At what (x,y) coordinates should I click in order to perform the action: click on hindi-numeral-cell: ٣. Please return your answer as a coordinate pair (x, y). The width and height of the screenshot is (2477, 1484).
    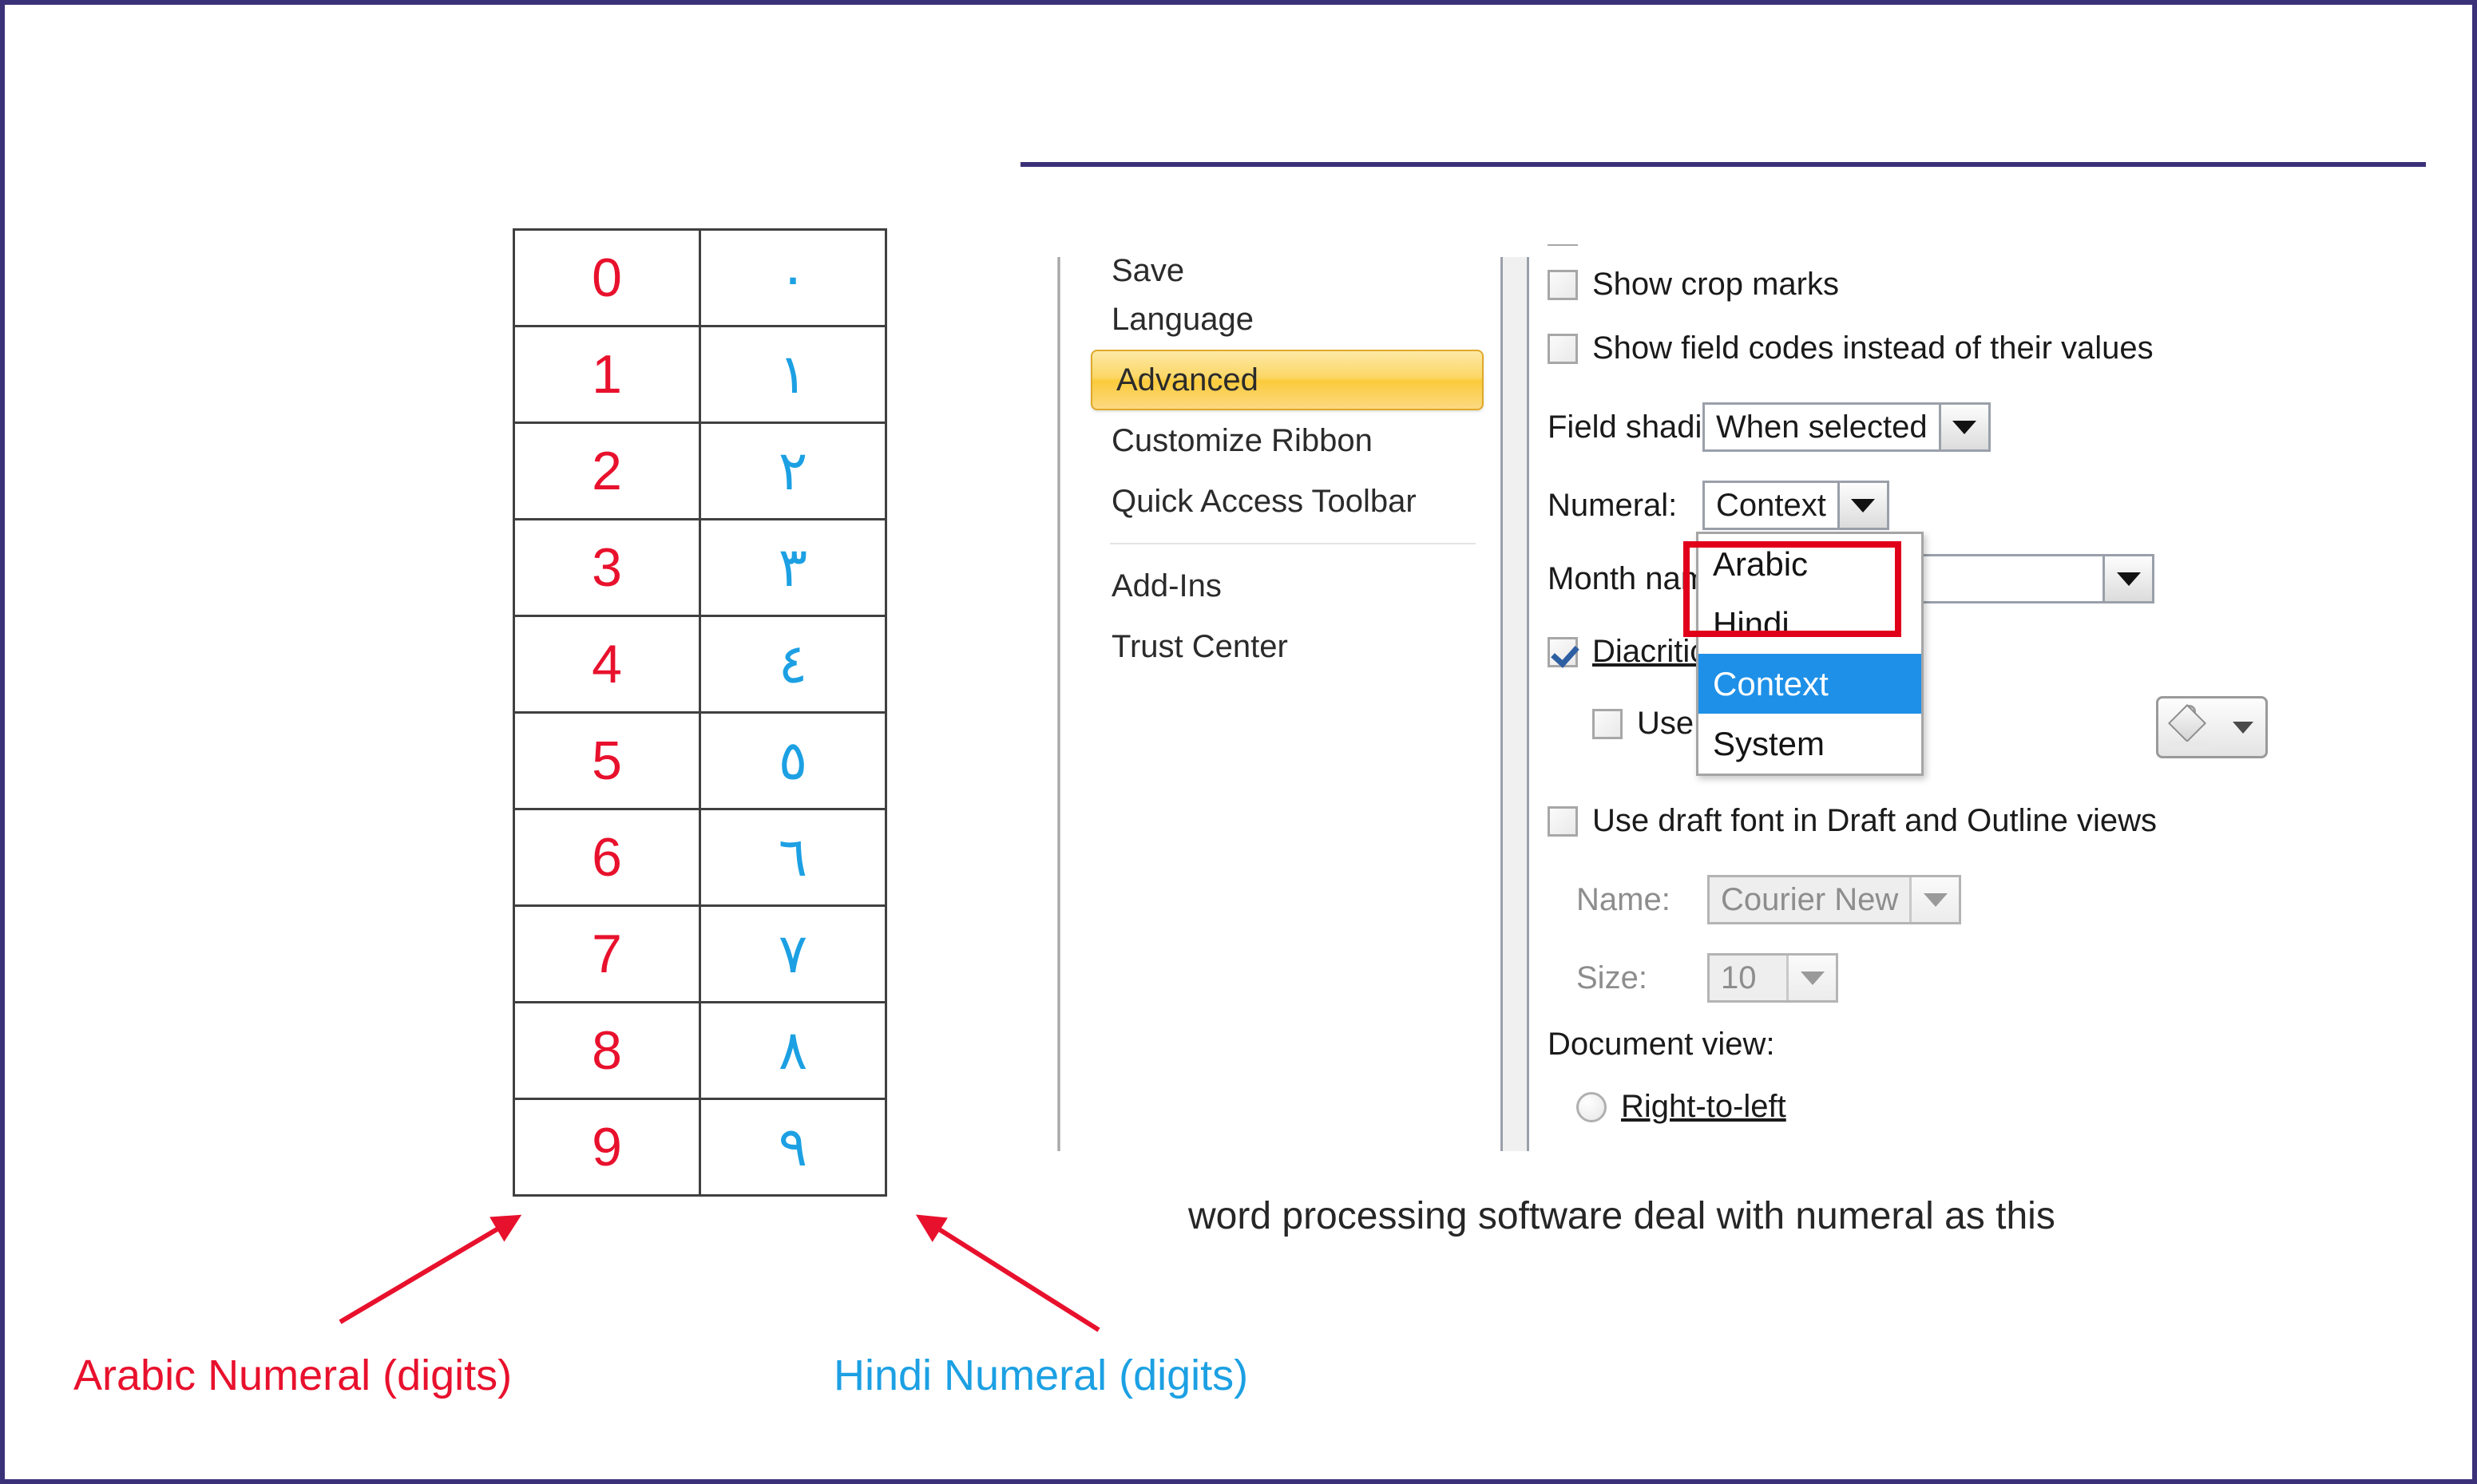
    Looking at the image, I should click on (793, 567).